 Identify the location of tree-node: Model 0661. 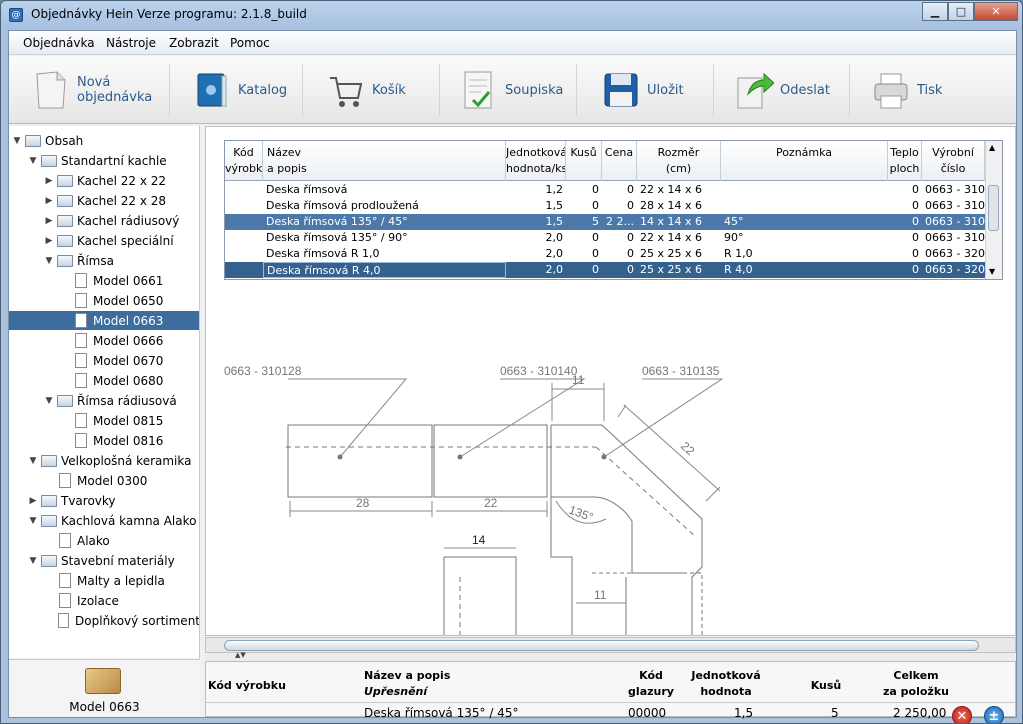
(104, 280).